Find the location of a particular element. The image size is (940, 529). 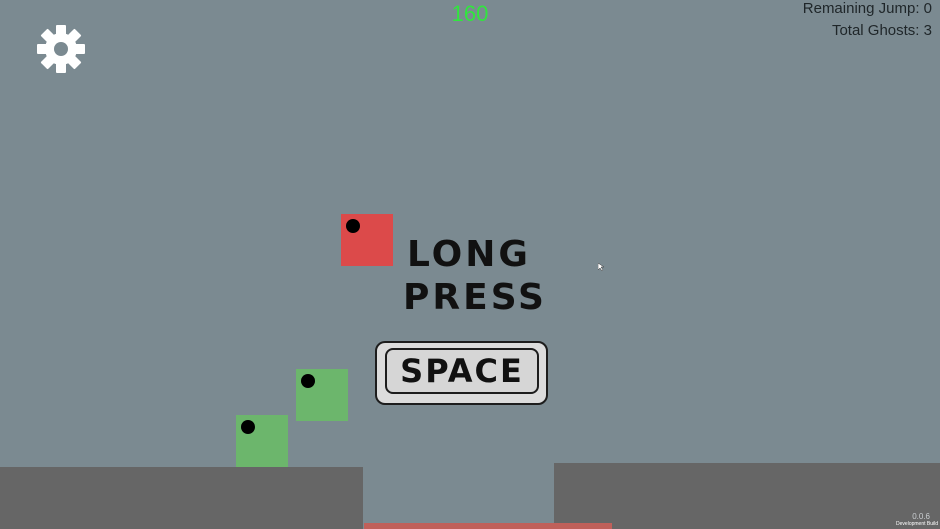

score-counter: 160 is located at coordinates (470, 13).